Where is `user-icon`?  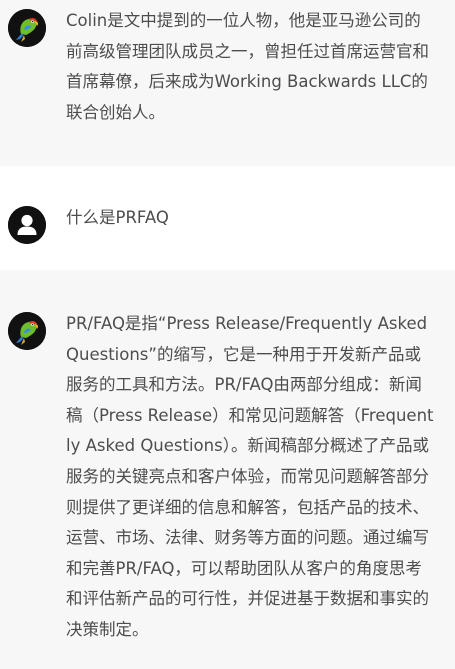 user-icon is located at coordinates (27, 225).